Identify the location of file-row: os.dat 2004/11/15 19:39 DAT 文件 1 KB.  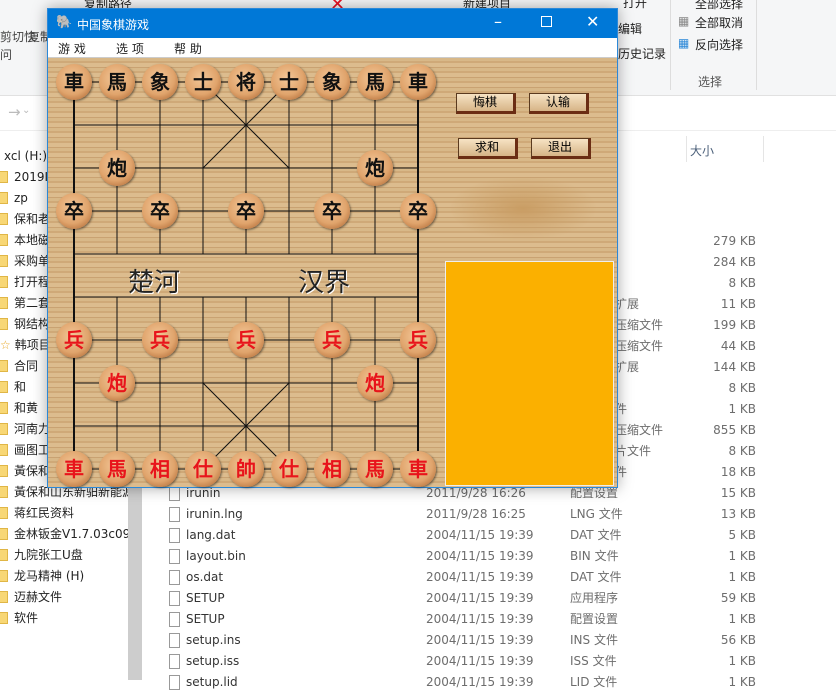
(498, 577).